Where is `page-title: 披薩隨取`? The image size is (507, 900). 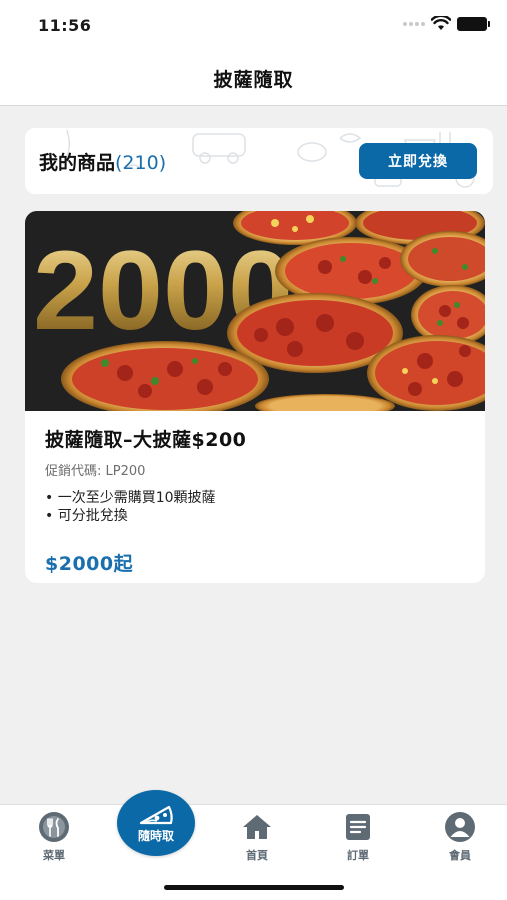 page-title: 披薩隨取 is located at coordinates (253, 80).